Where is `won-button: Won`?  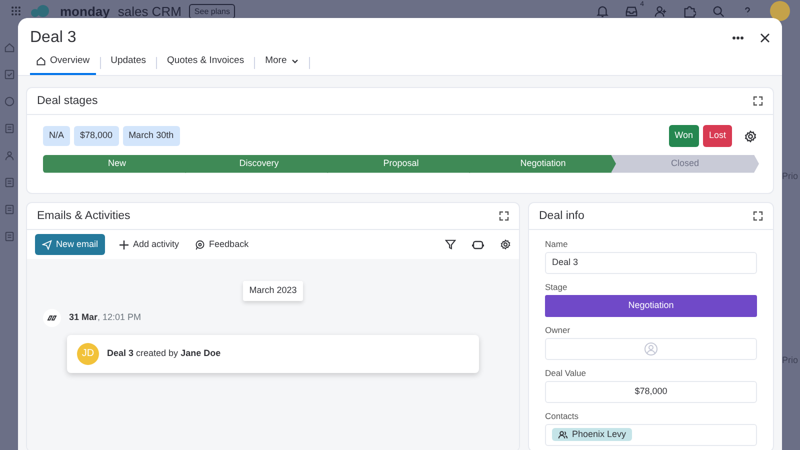
won-button: Won is located at coordinates (683, 136).